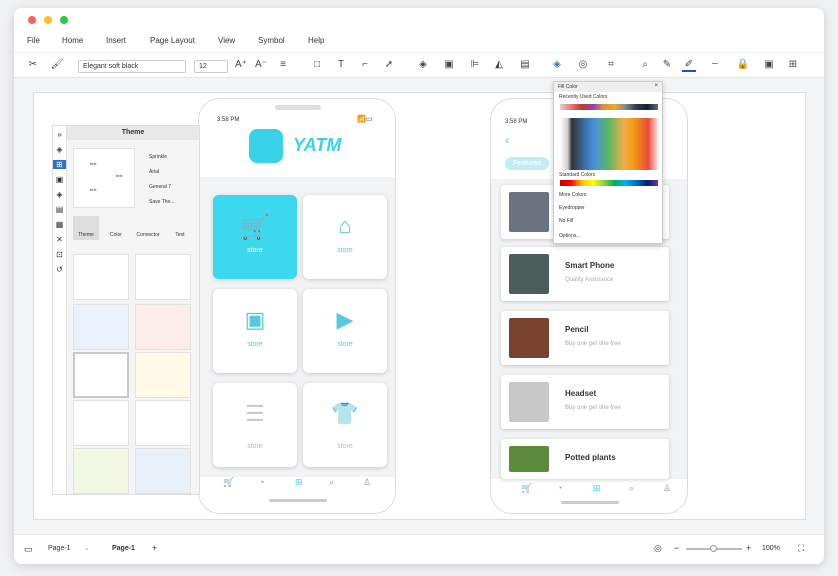 This screenshot has width=838, height=576. I want to click on maximize-window-button, so click(64, 20).